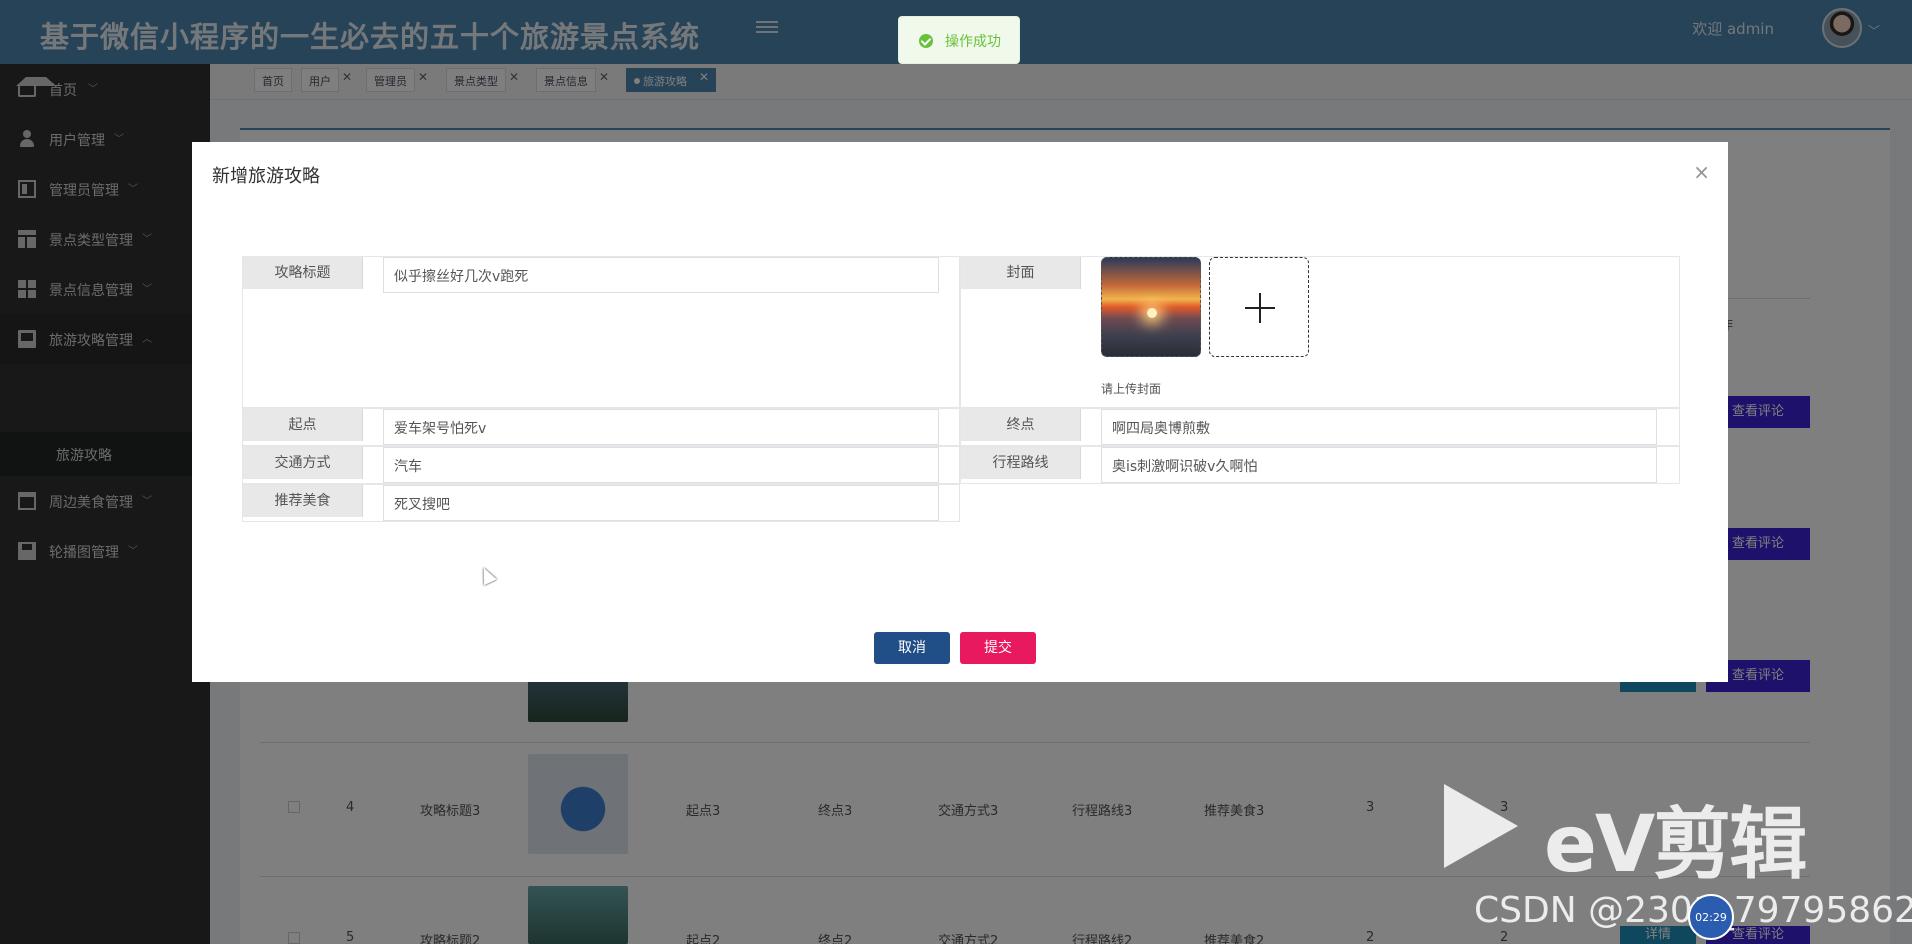 The image size is (1912, 944). What do you see at coordinates (661, 503) in the screenshot?
I see `food-input: 死叉搜吧` at bounding box center [661, 503].